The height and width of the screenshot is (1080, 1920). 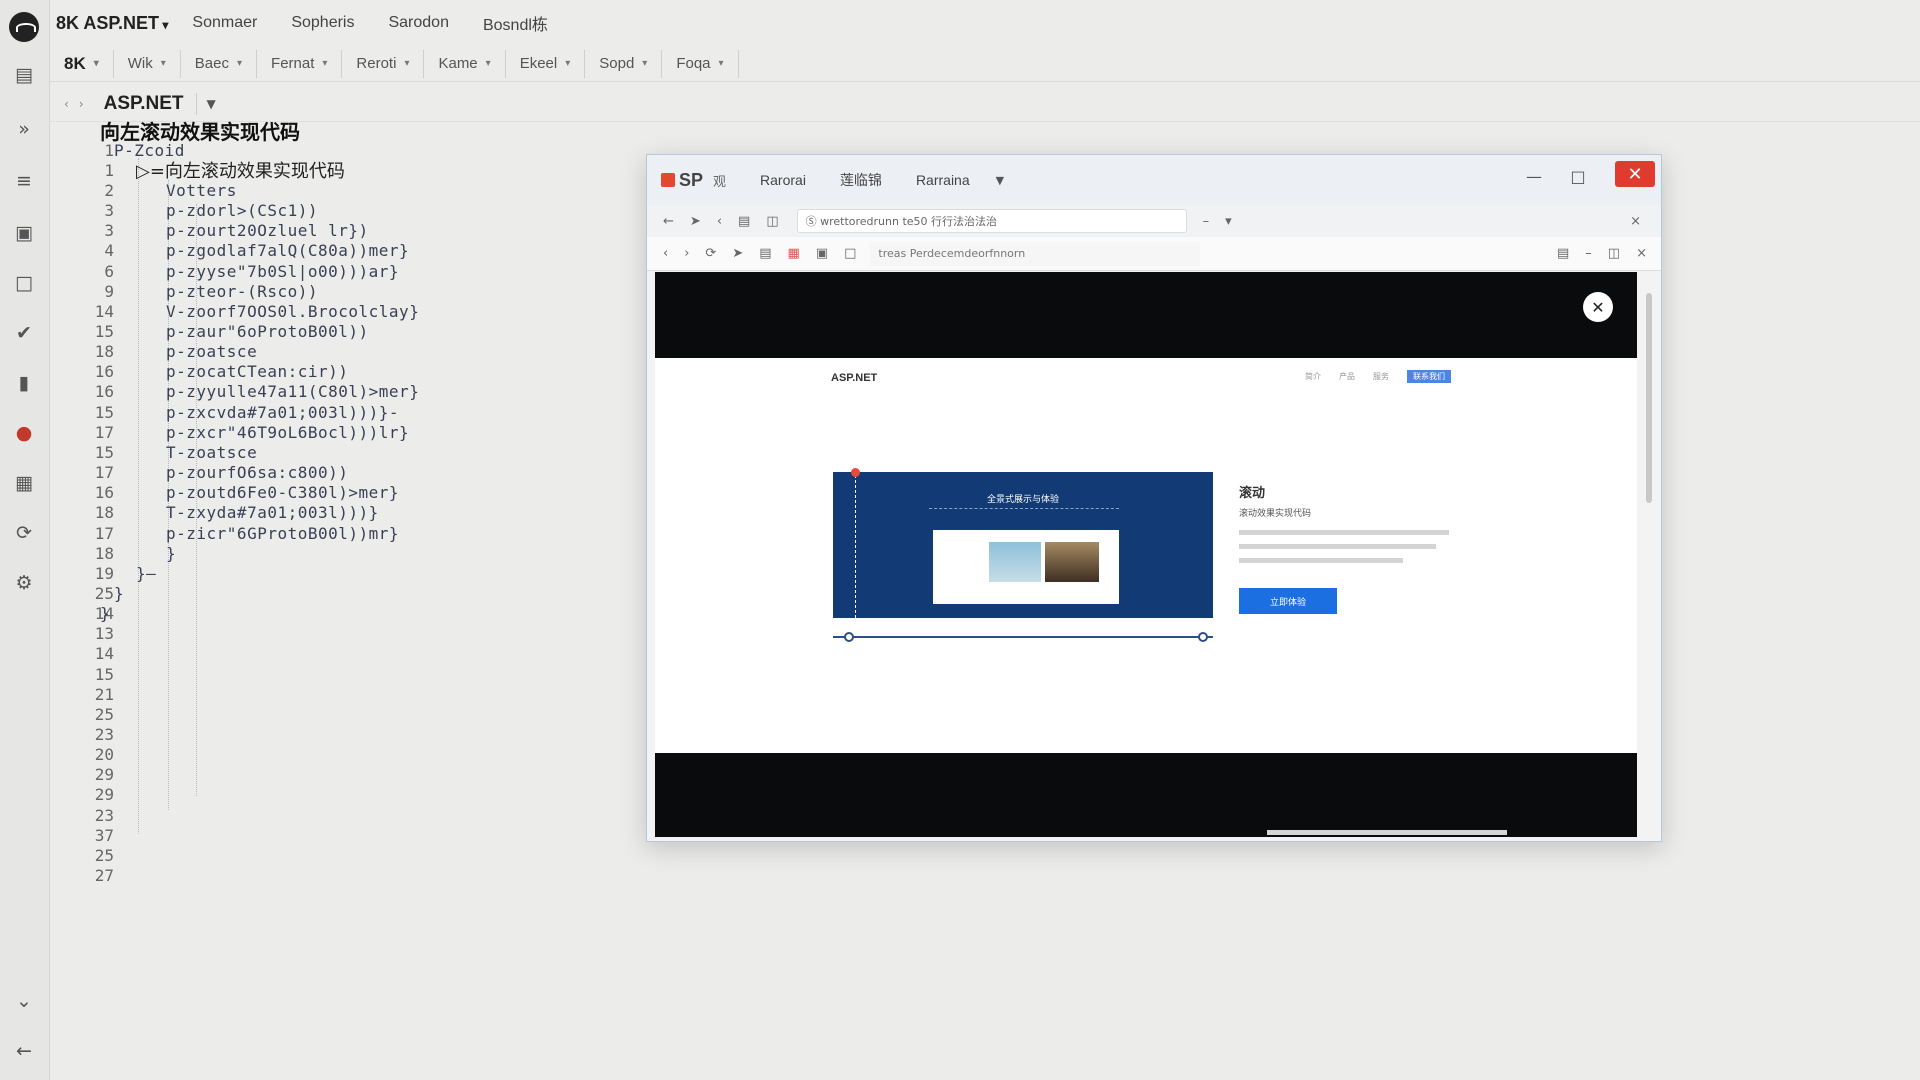 What do you see at coordinates (1635, 174) in the screenshot?
I see `close-window-button: ✕` at bounding box center [1635, 174].